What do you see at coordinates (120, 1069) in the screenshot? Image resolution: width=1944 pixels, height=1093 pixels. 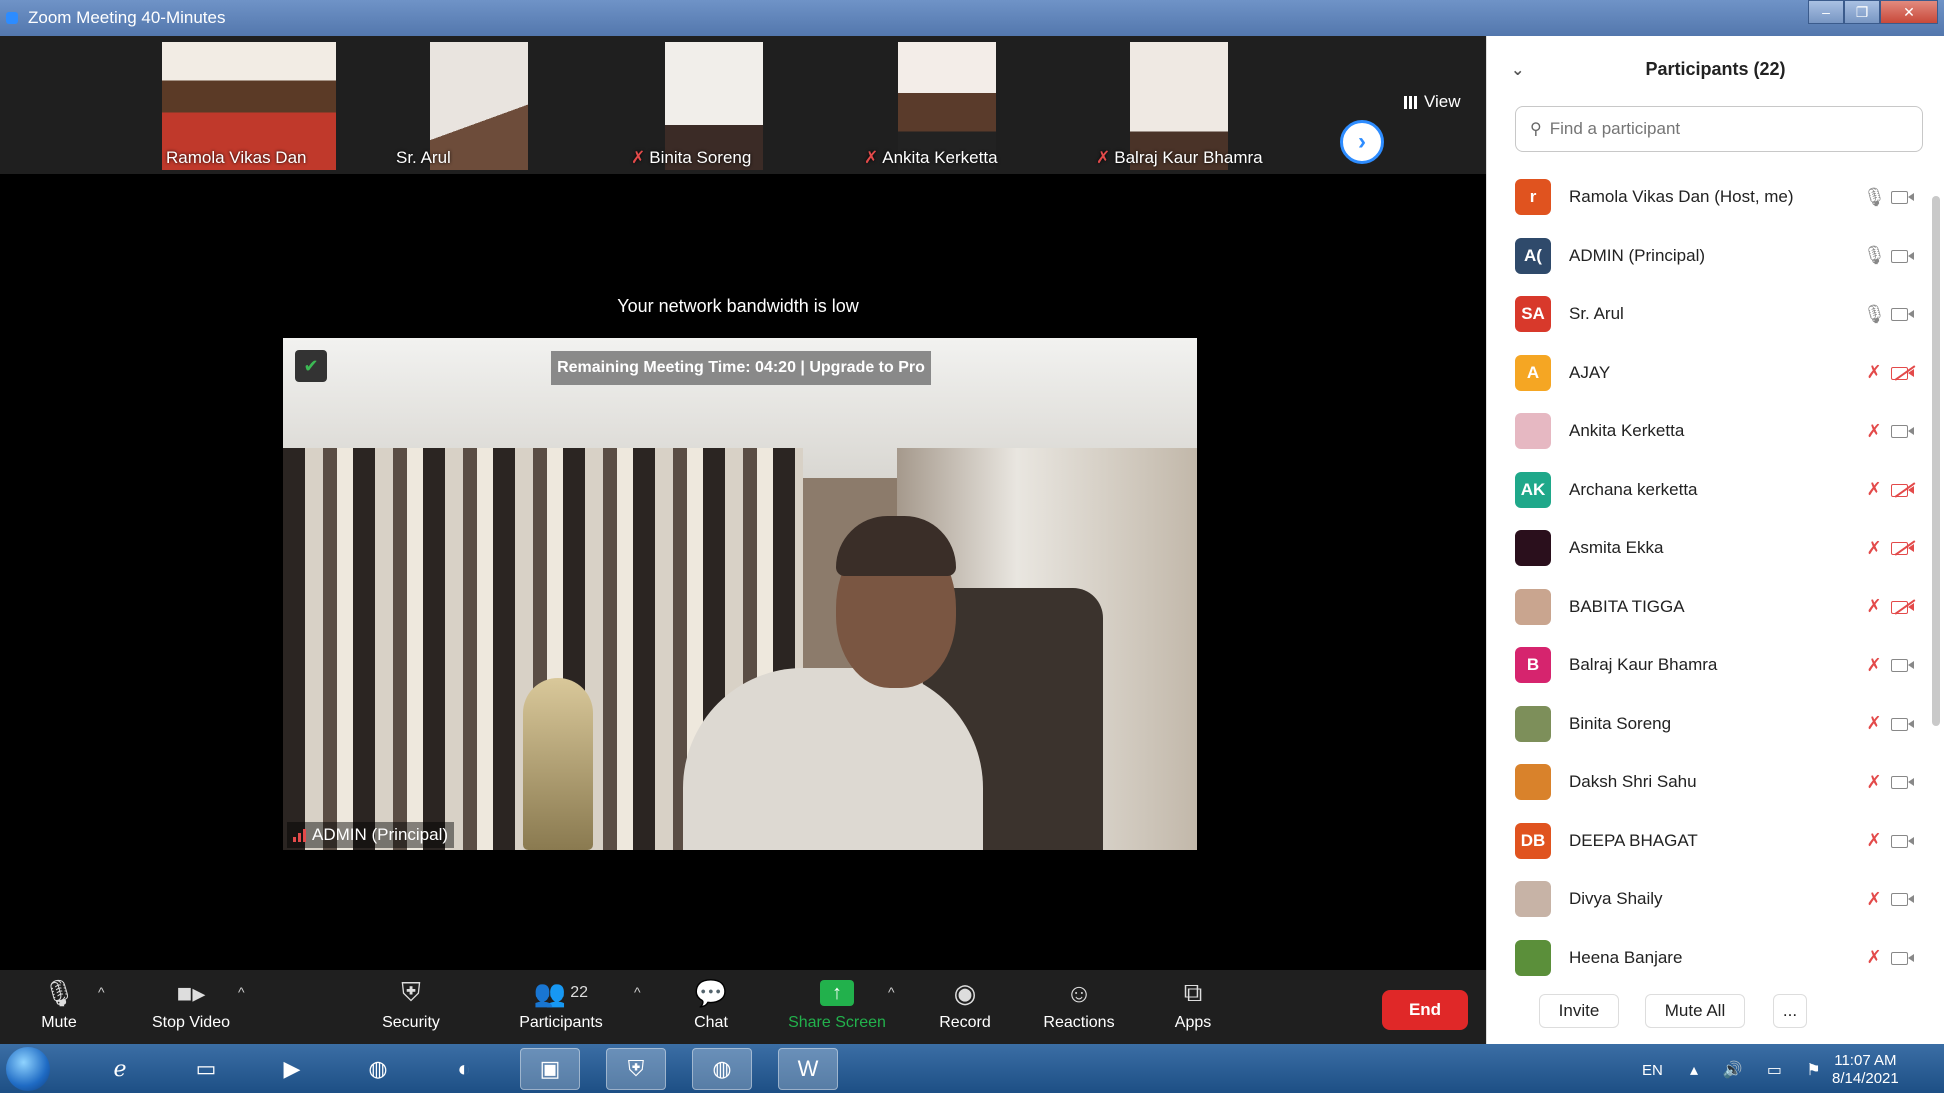 I see `internet-explorer-icon: ℯ` at bounding box center [120, 1069].